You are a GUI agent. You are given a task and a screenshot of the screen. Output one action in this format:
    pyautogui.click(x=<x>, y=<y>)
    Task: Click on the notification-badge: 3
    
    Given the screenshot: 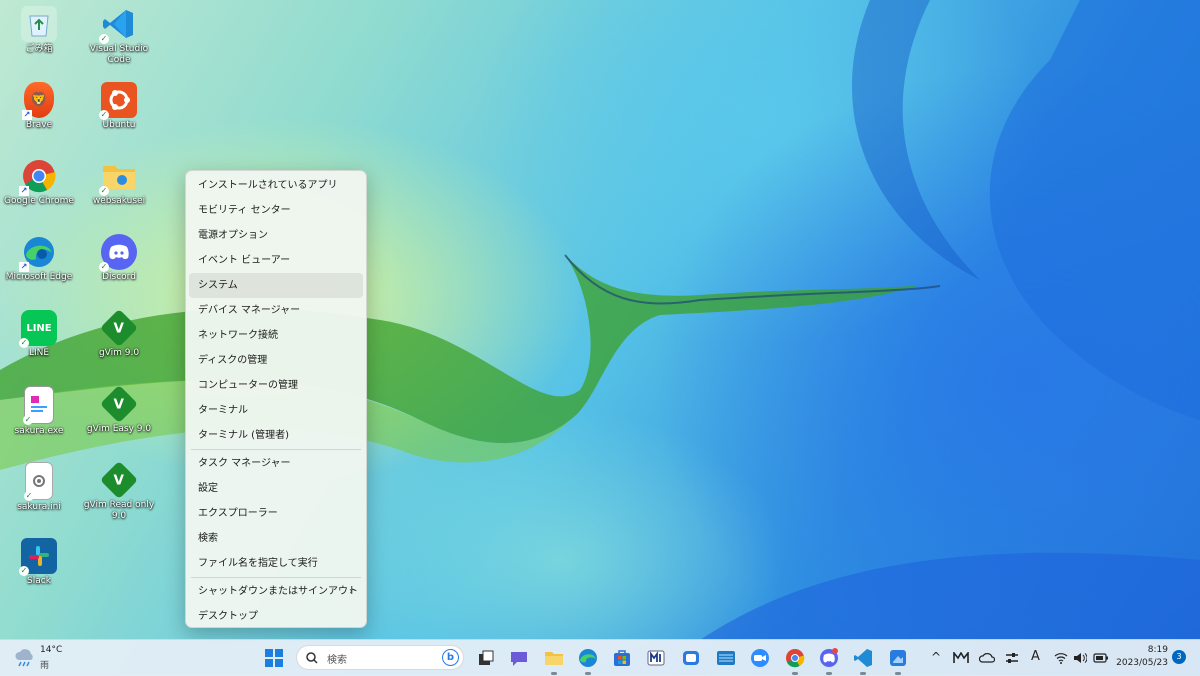 What is the action you would take?
    pyautogui.click(x=1179, y=657)
    